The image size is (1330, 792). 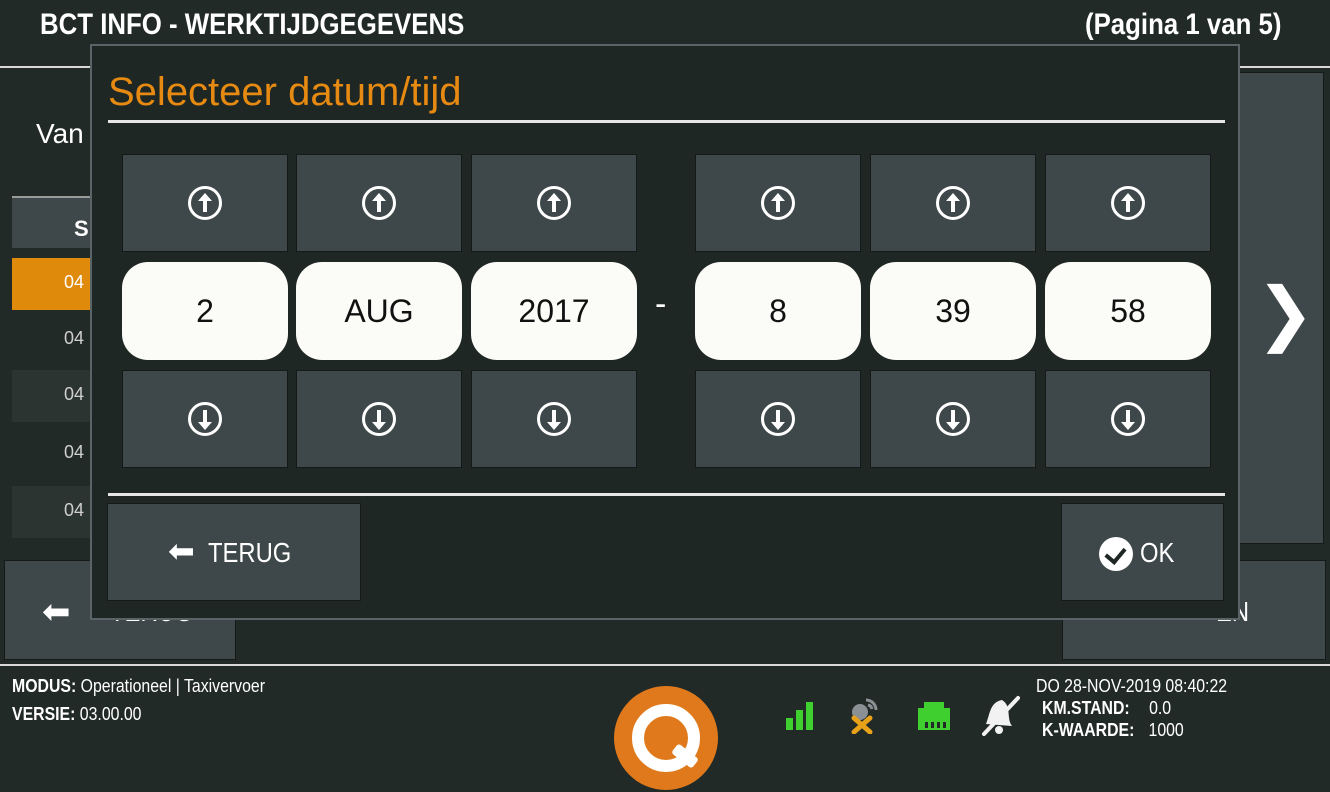 What do you see at coordinates (110, 714) in the screenshot?
I see `version-value: 03.00.00` at bounding box center [110, 714].